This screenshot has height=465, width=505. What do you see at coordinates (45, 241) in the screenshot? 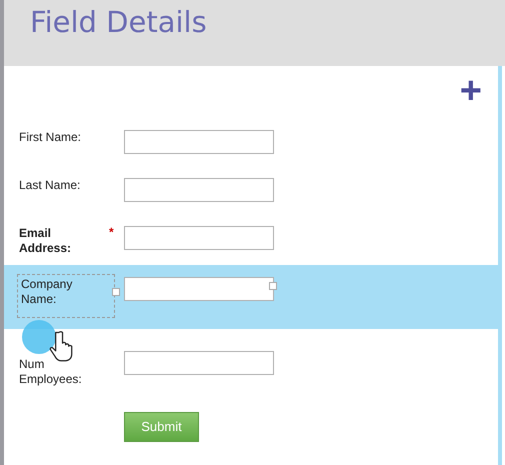
I see `field-label: Email Address:` at bounding box center [45, 241].